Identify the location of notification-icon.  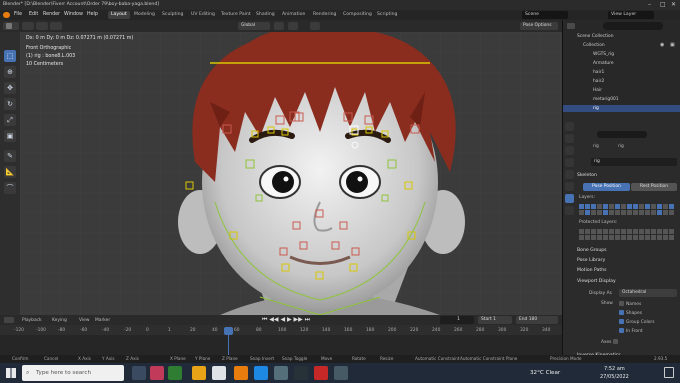
(669, 372).